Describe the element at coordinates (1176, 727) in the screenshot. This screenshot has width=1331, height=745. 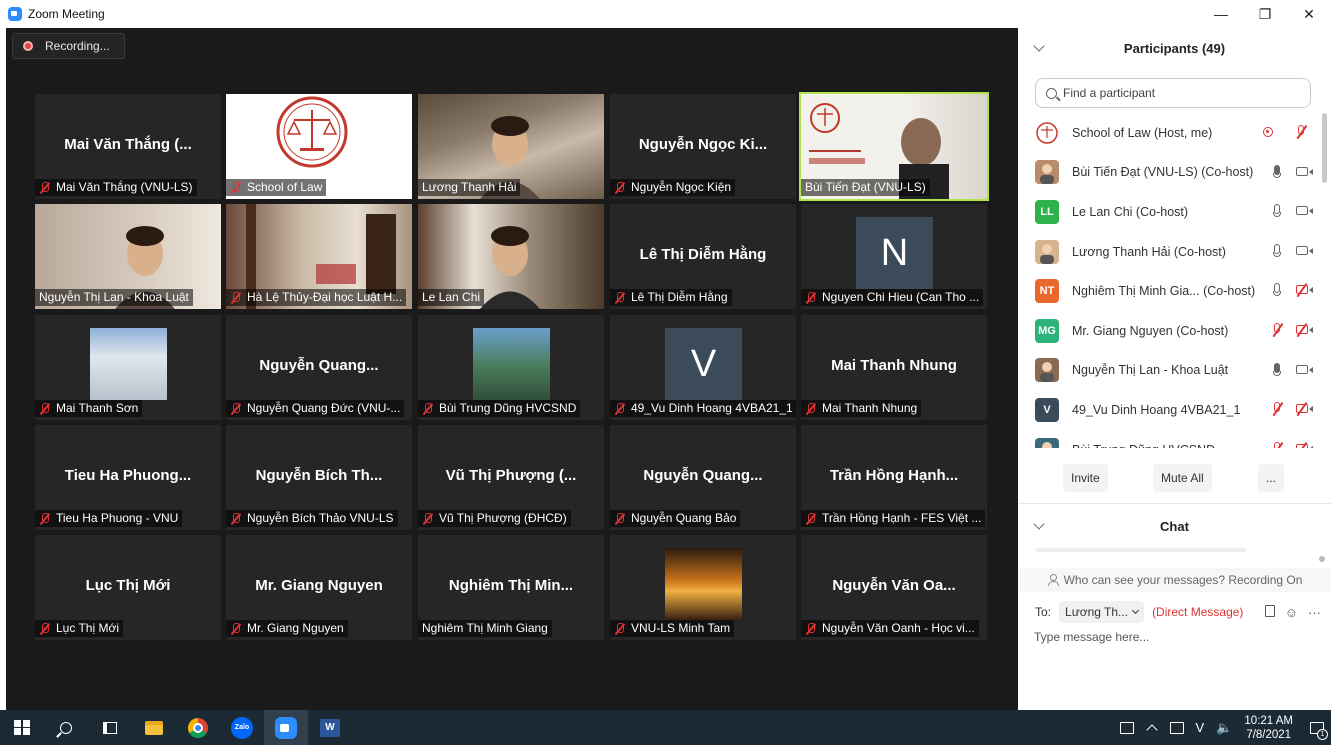
I see `network-icon` at that location.